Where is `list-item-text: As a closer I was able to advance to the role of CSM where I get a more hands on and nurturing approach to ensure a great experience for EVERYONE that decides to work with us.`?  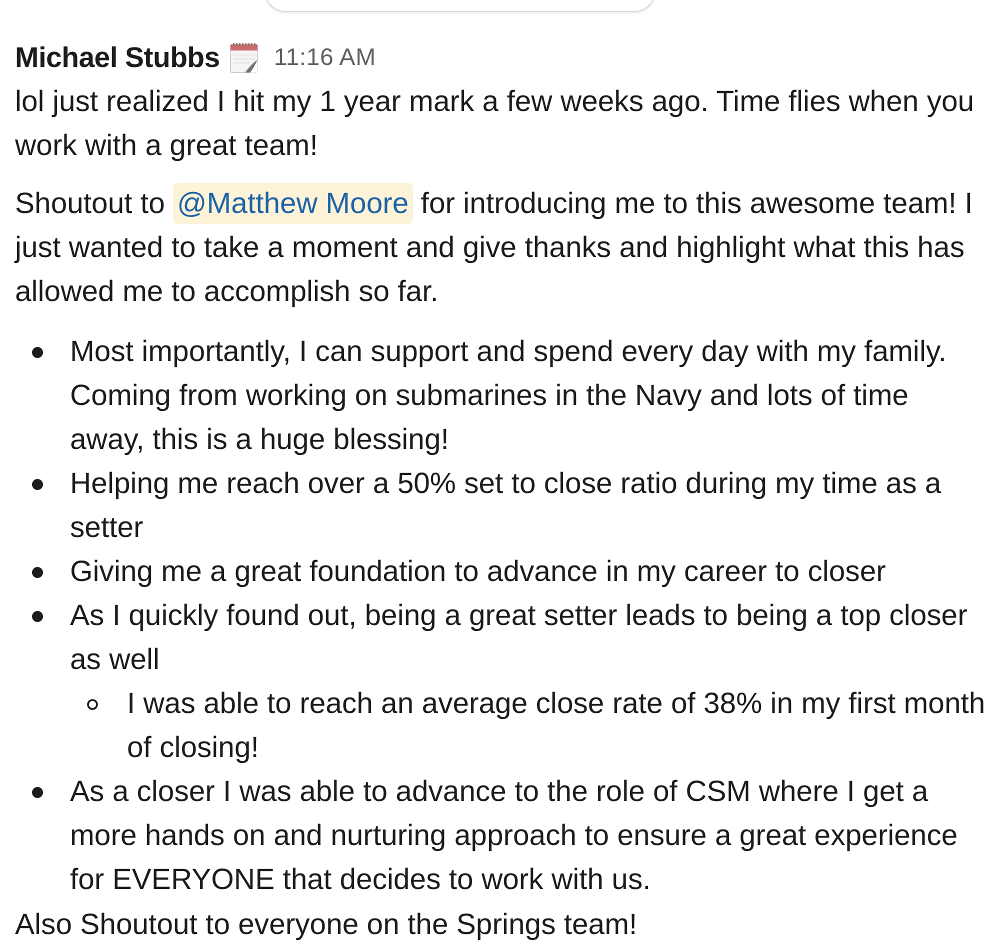 list-item-text: As a closer I was able to advance to the role of CSM where I get a more hands on and nurturing approach to ensure a great experience for EVERYONE that decides to work with us. is located at coordinates (514, 836).